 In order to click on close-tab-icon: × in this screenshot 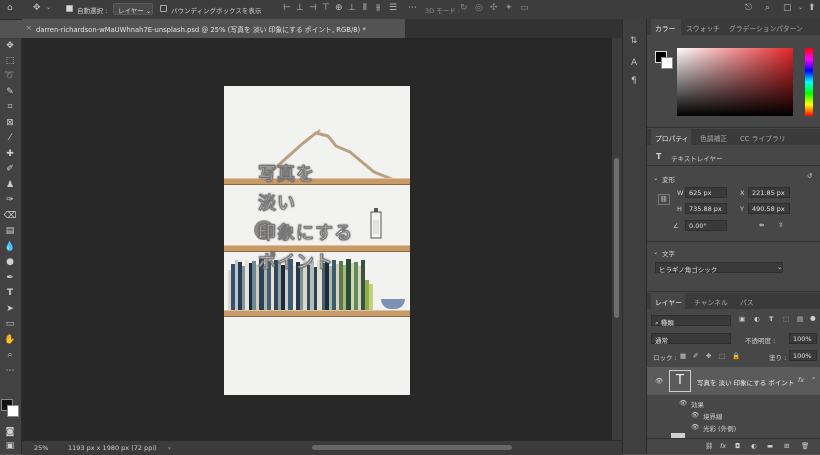, I will do `click(29, 28)`.